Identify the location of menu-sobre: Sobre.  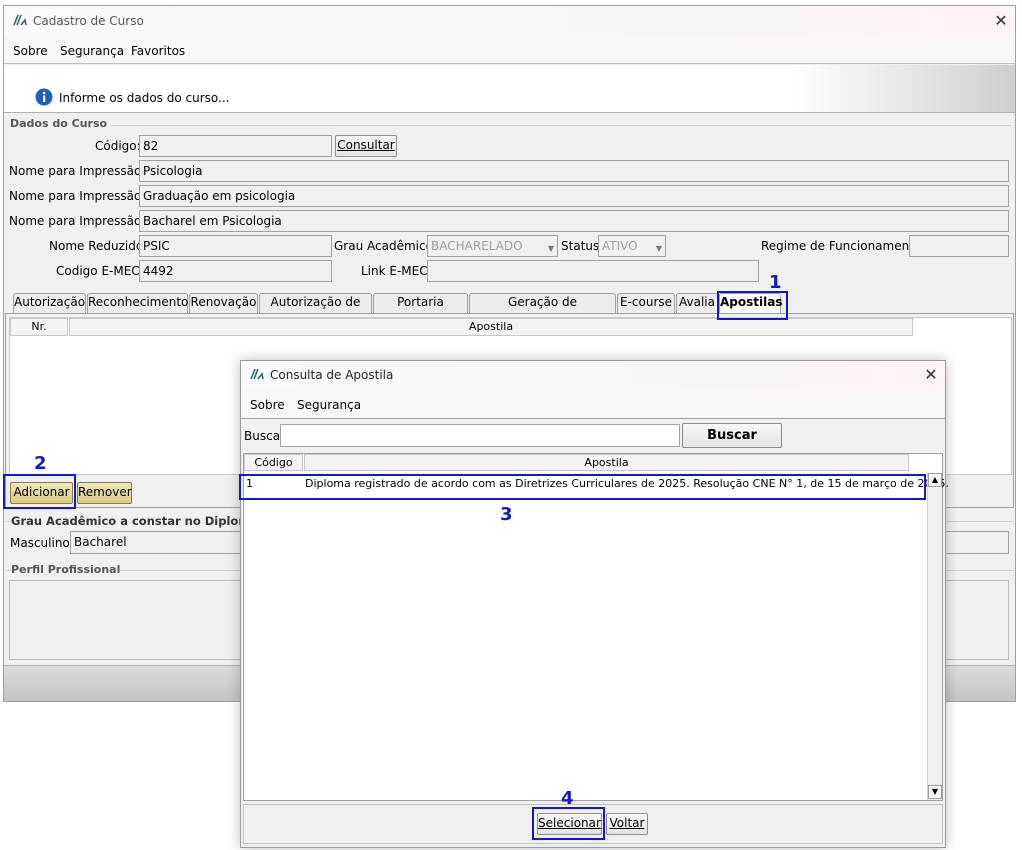
(30, 51).